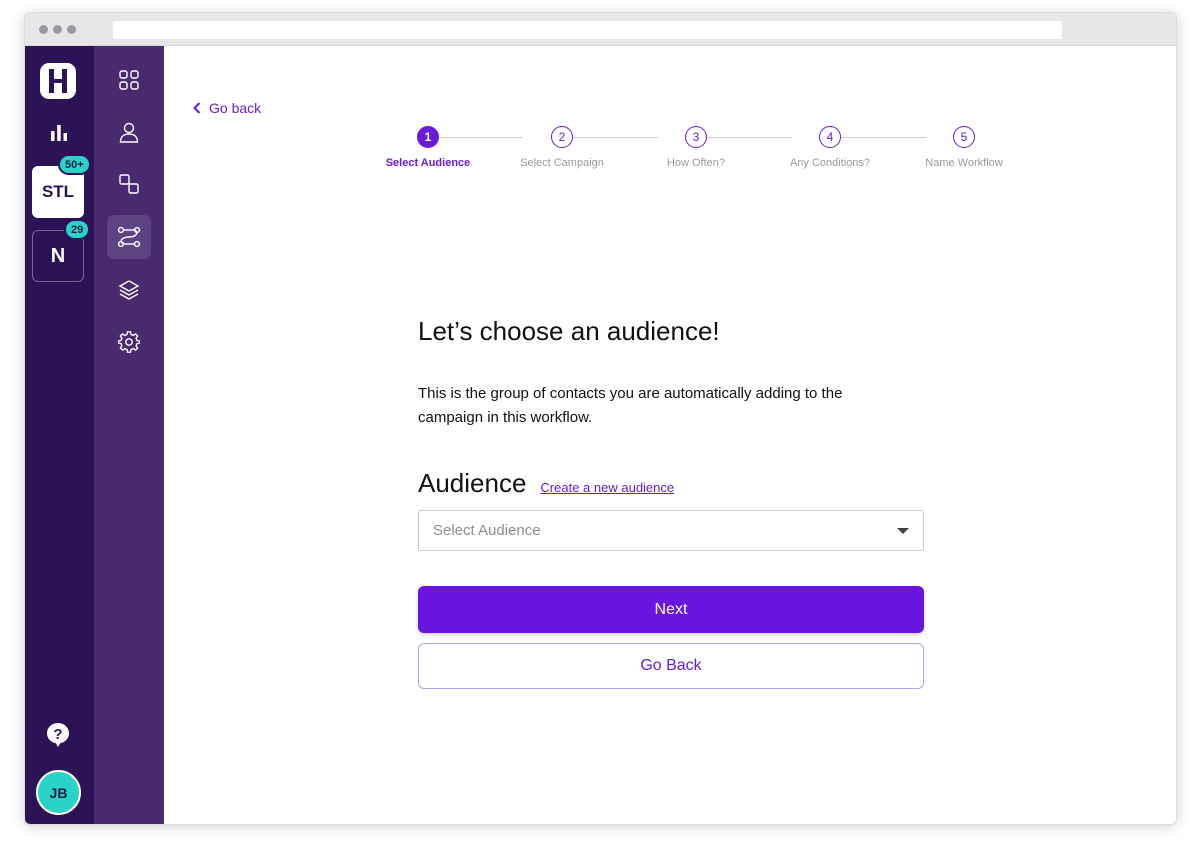 The width and height of the screenshot is (1200, 860). What do you see at coordinates (607, 487) in the screenshot?
I see `create-audience-link: Create a new audience` at bounding box center [607, 487].